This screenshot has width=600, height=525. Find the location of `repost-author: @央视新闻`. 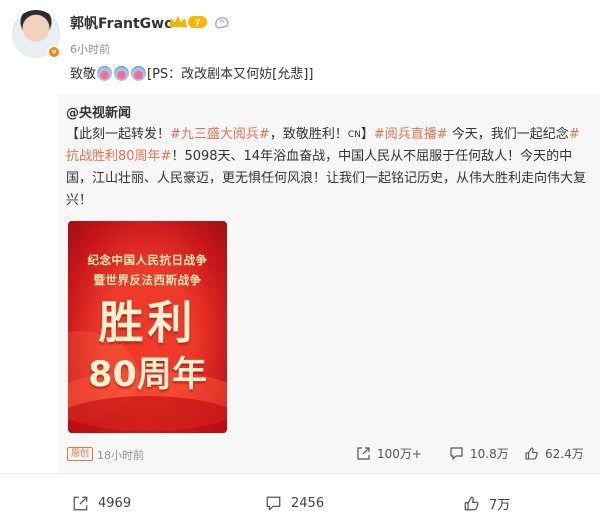

repost-author: @央视新闻 is located at coordinates (98, 111).